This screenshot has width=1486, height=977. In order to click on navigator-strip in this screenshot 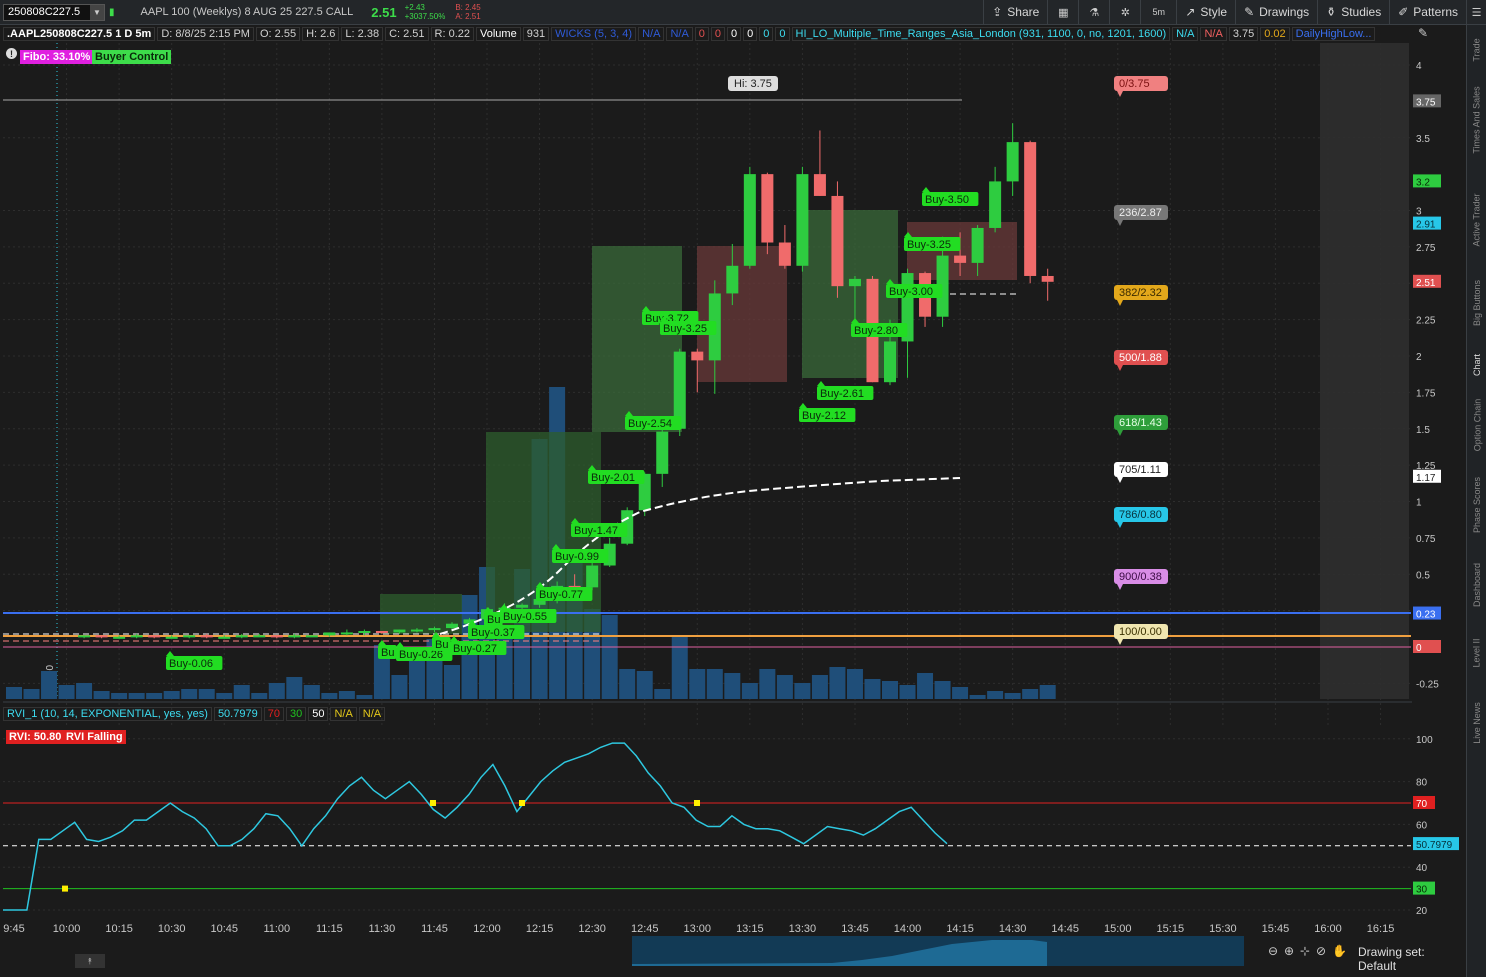, I will do `click(938, 951)`.